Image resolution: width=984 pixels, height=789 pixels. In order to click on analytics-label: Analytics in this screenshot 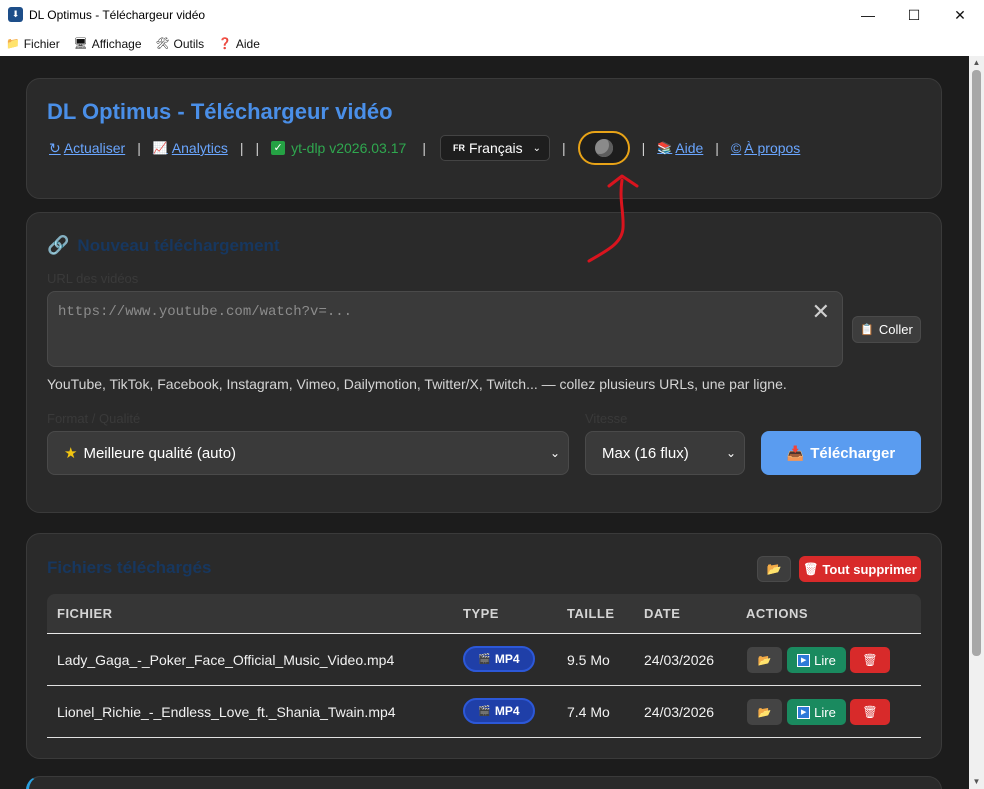, I will do `click(199, 148)`.